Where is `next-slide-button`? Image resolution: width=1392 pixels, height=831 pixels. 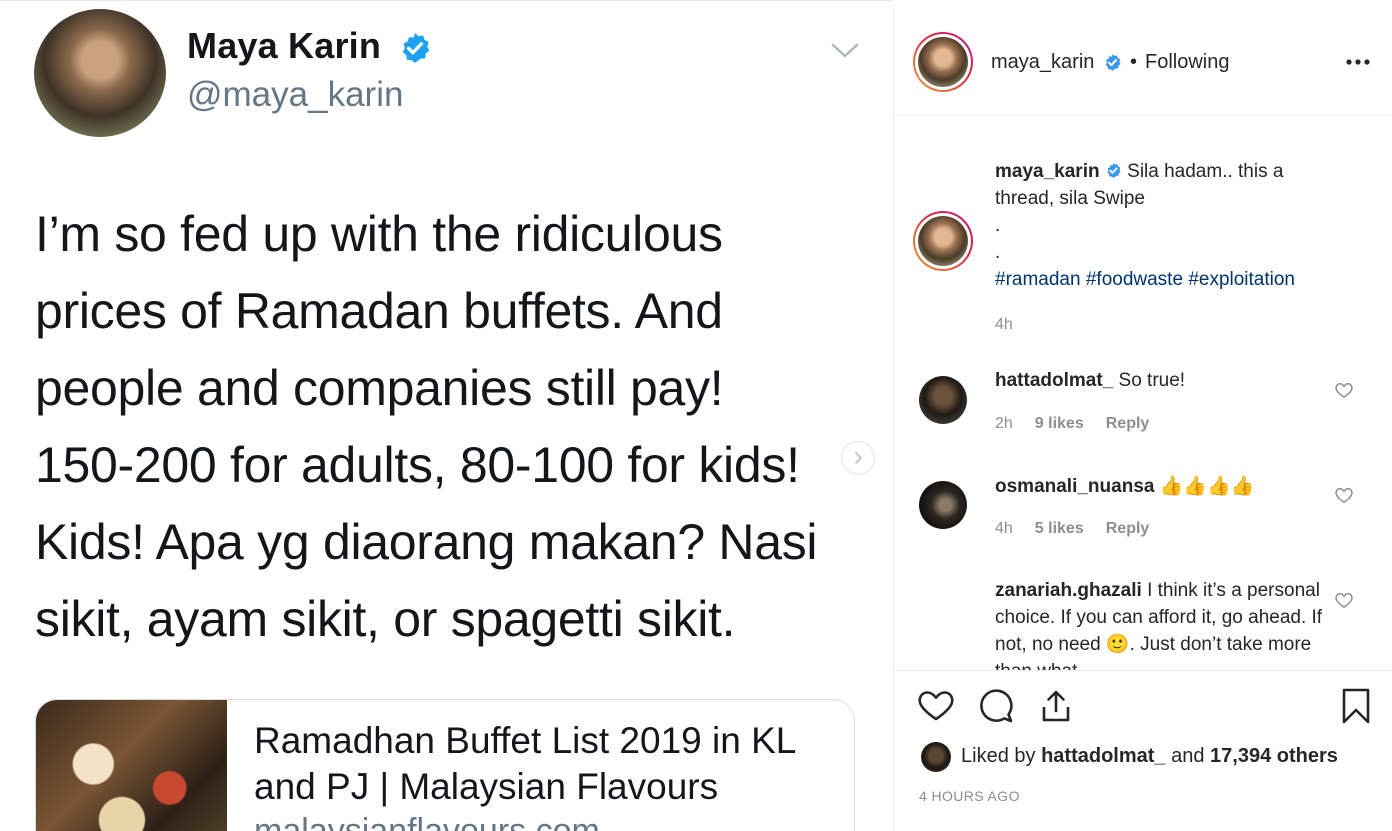 next-slide-button is located at coordinates (858, 458).